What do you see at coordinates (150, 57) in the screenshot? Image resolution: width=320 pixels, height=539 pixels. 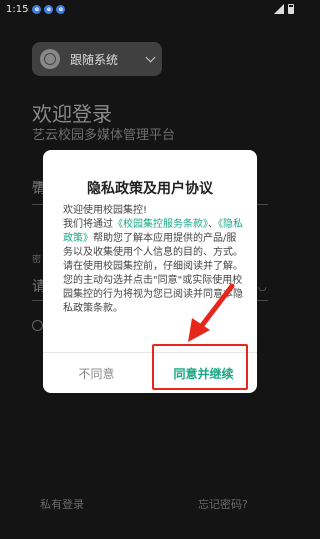 I see `chevron-down-icon` at bounding box center [150, 57].